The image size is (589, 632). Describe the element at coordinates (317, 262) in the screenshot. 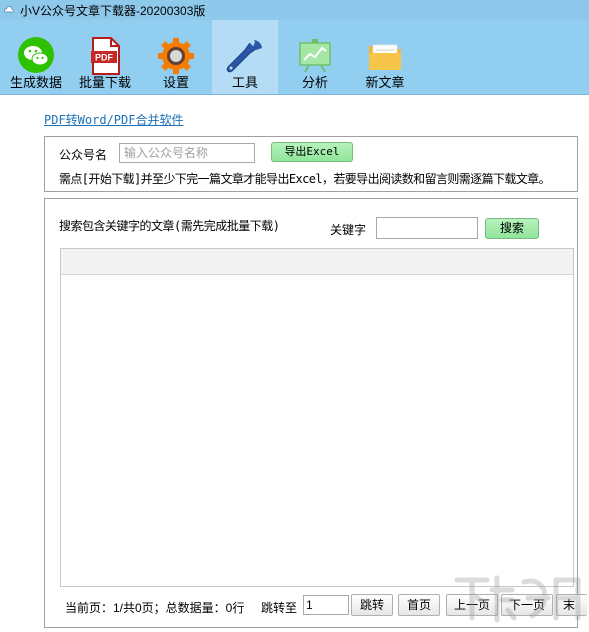

I see `results-table-header` at that location.